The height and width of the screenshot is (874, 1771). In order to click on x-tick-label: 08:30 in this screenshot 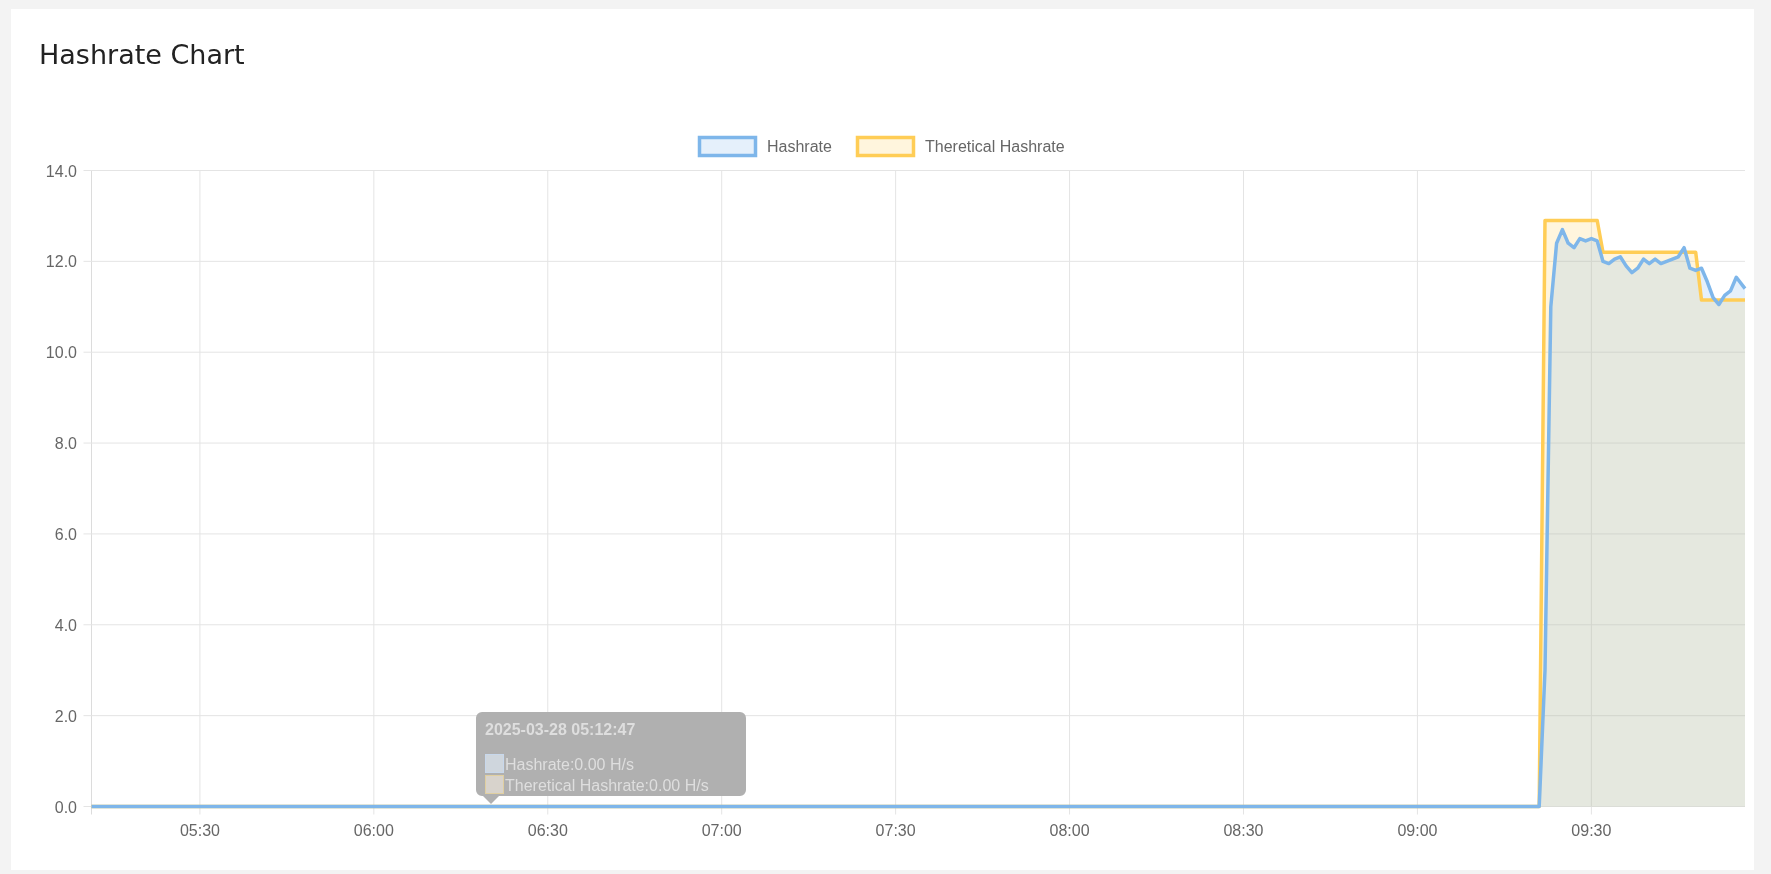, I will do `click(1243, 830)`.